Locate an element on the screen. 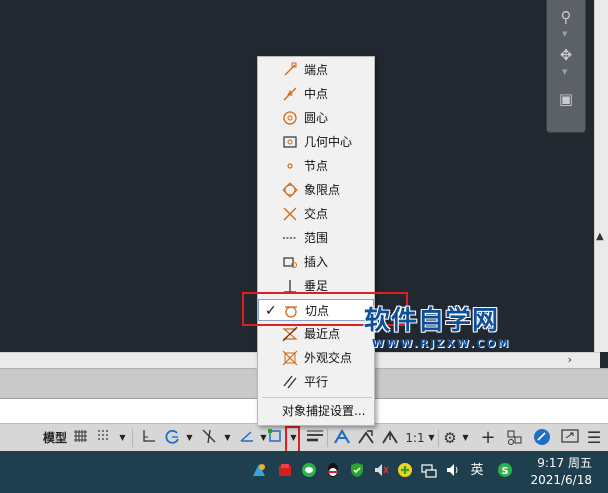 The image size is (608, 493). scale-dropdown-icon: ▼ is located at coordinates (431, 438).